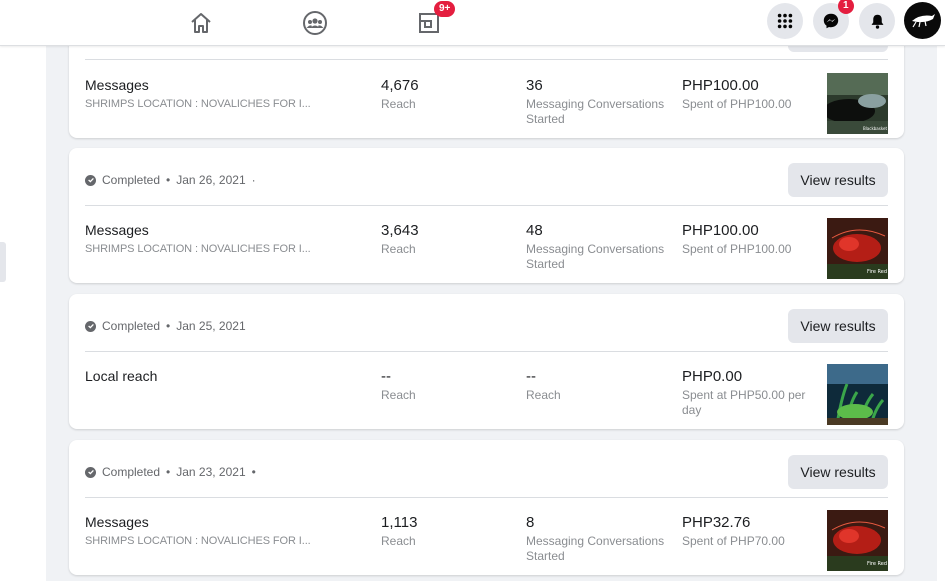 The height and width of the screenshot is (581, 945). I want to click on reach-metric: 3,643 Reach, so click(400, 239).